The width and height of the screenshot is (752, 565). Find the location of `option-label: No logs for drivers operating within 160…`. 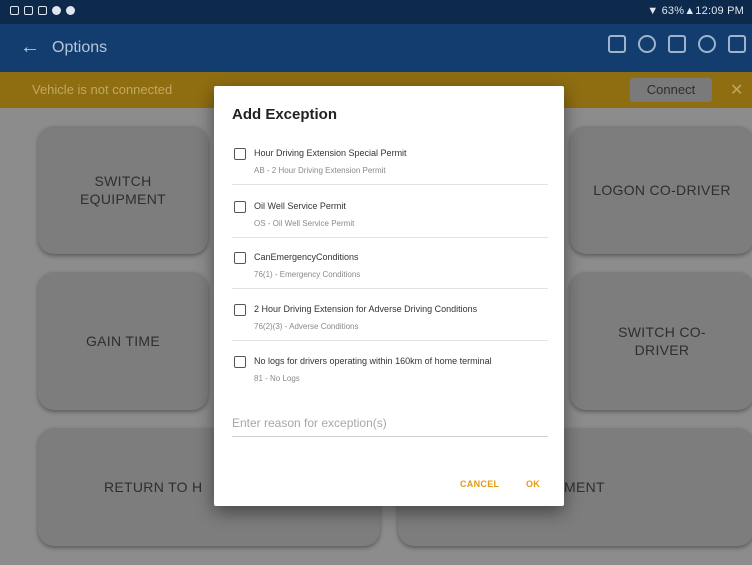

option-label: No logs for drivers operating within 160… is located at coordinates (373, 361).